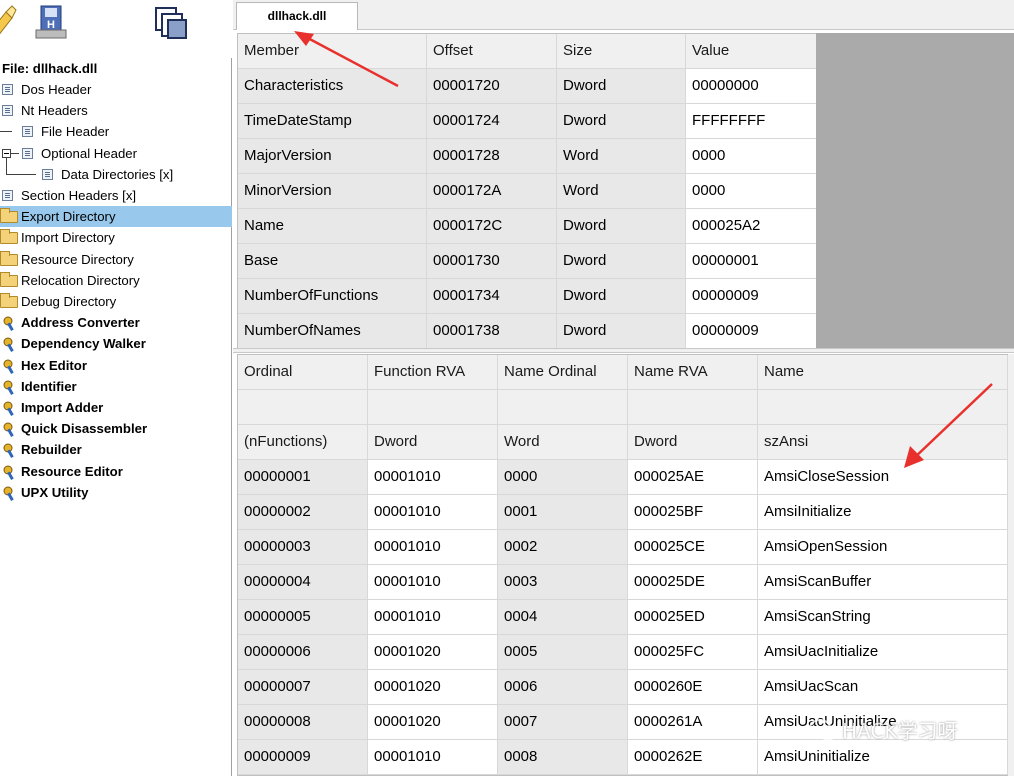 The height and width of the screenshot is (776, 1014). Describe the element at coordinates (623, 350) in the screenshot. I see `pane-splitter` at that location.